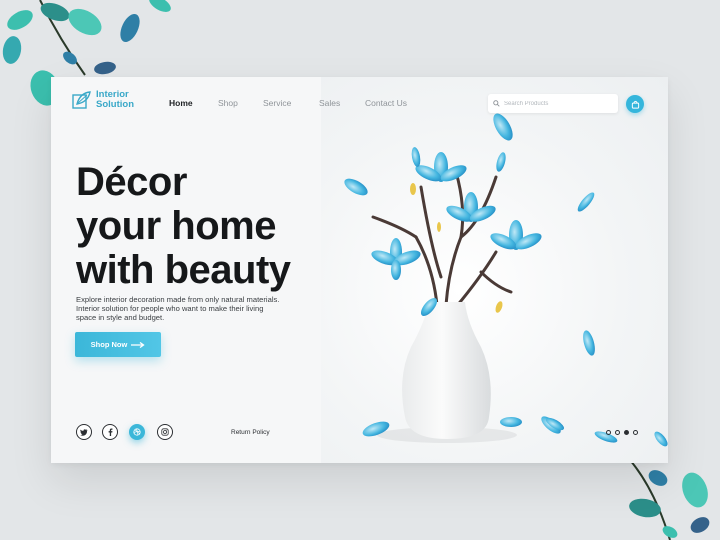 This screenshot has height=540, width=720. I want to click on facebook-icon, so click(110, 432).